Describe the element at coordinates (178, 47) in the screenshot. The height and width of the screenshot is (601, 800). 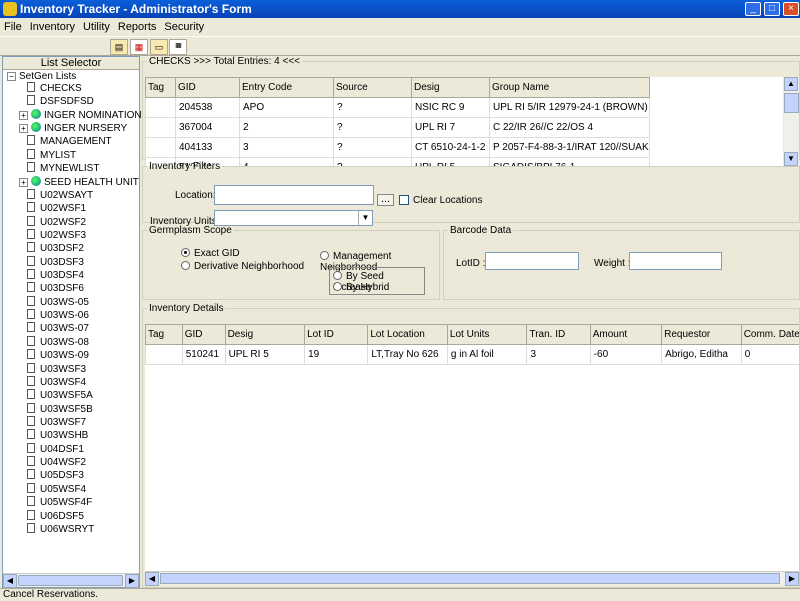
I see `barcode-icon: IIIIII` at that location.